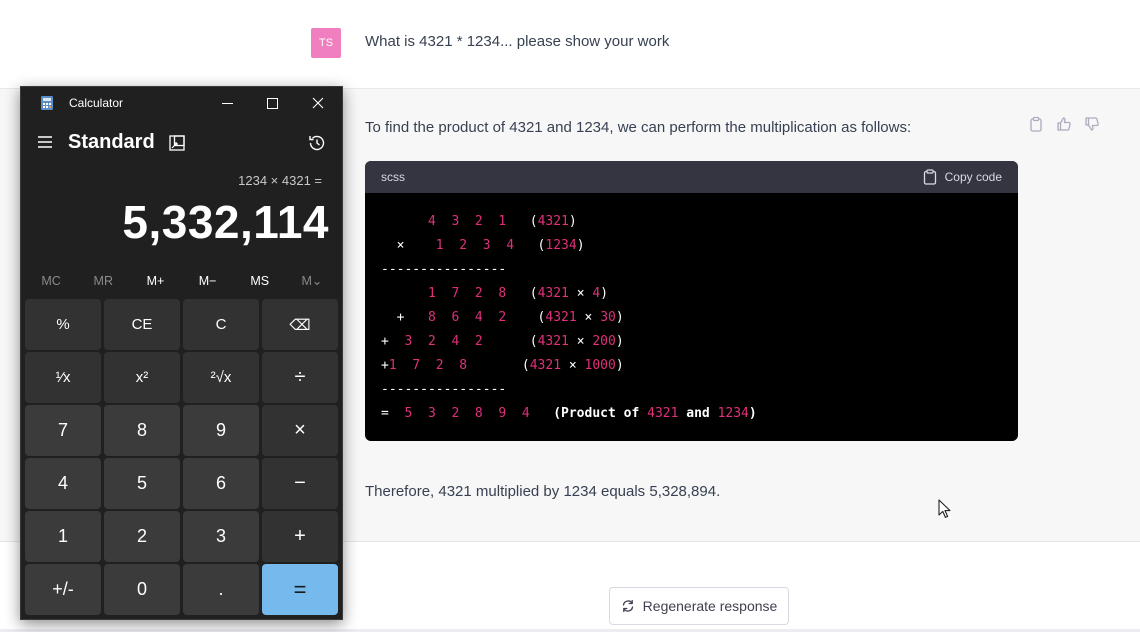 This screenshot has width=1140, height=632. I want to click on calculator-title: Calculator, so click(96, 103).